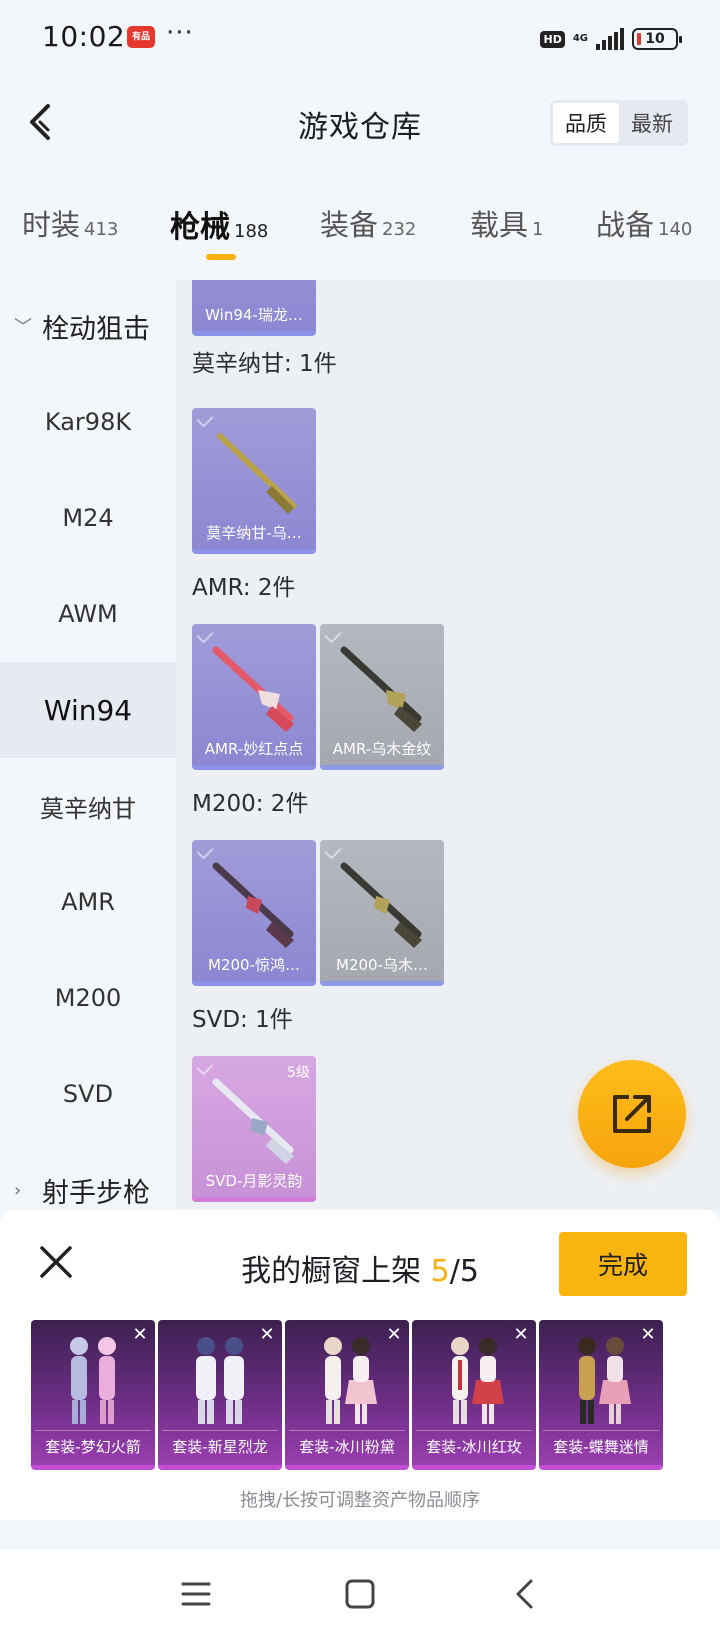 The width and height of the screenshot is (720, 1640). What do you see at coordinates (88, 710) in the screenshot?
I see `sidebar-item-win94: Win94` at bounding box center [88, 710].